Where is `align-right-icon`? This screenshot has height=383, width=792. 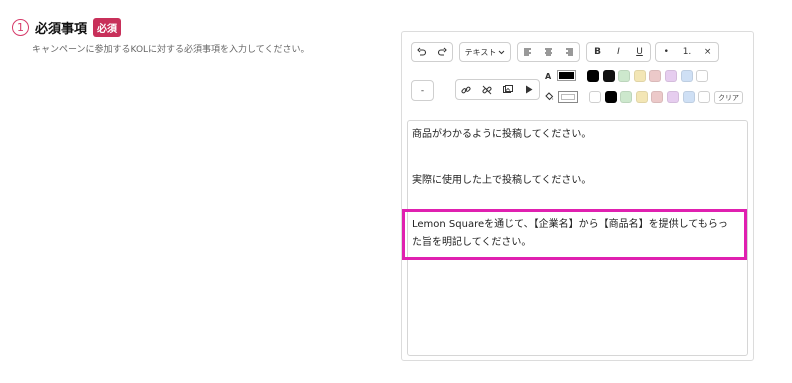 align-right-icon is located at coordinates (570, 52).